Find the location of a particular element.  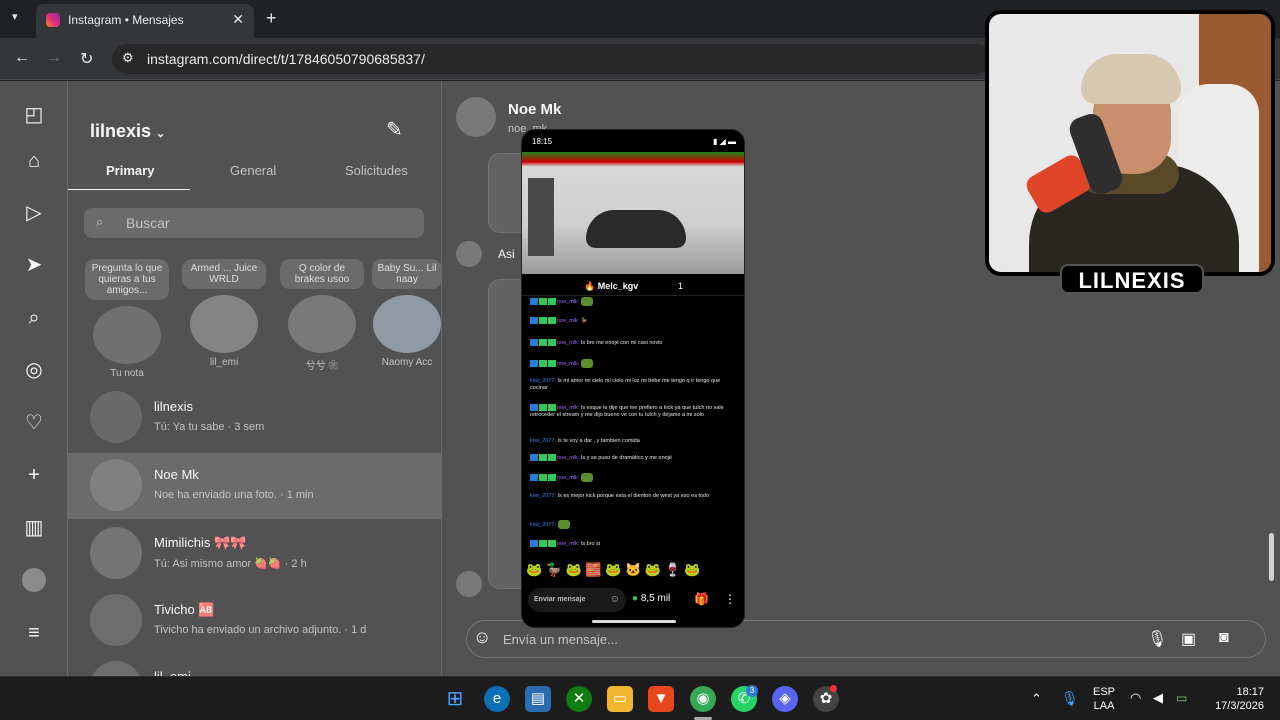

gift-icon: 🎁 is located at coordinates (701, 599).